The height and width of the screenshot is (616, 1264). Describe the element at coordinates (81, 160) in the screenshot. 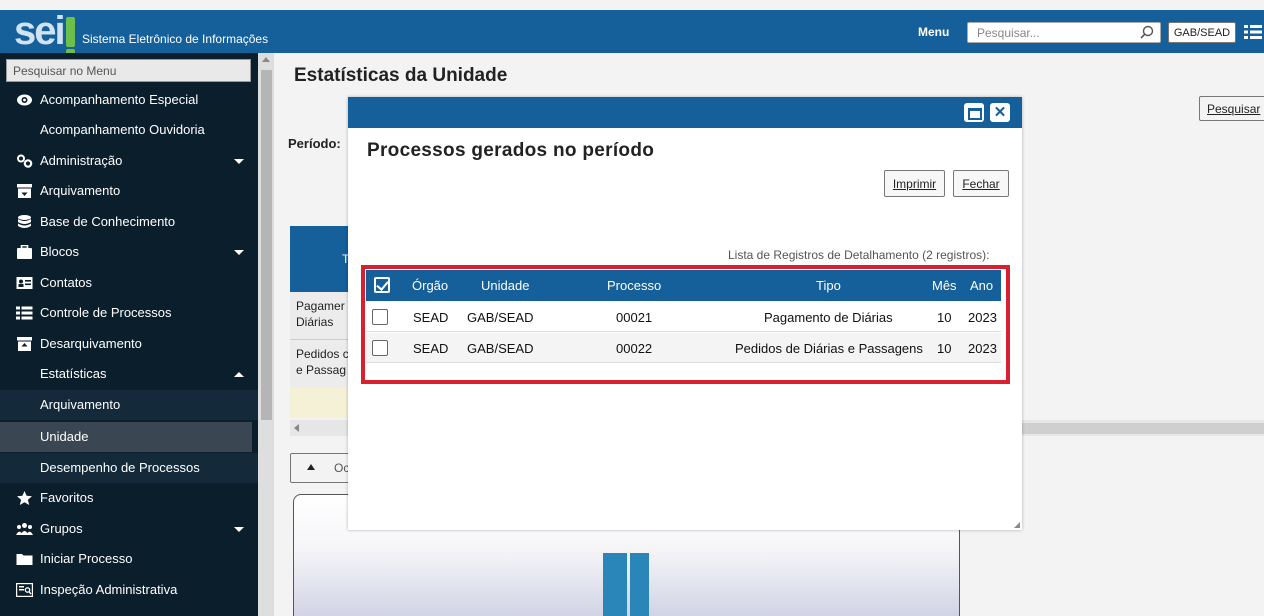

I see `sidebar-item-label: Administração` at that location.